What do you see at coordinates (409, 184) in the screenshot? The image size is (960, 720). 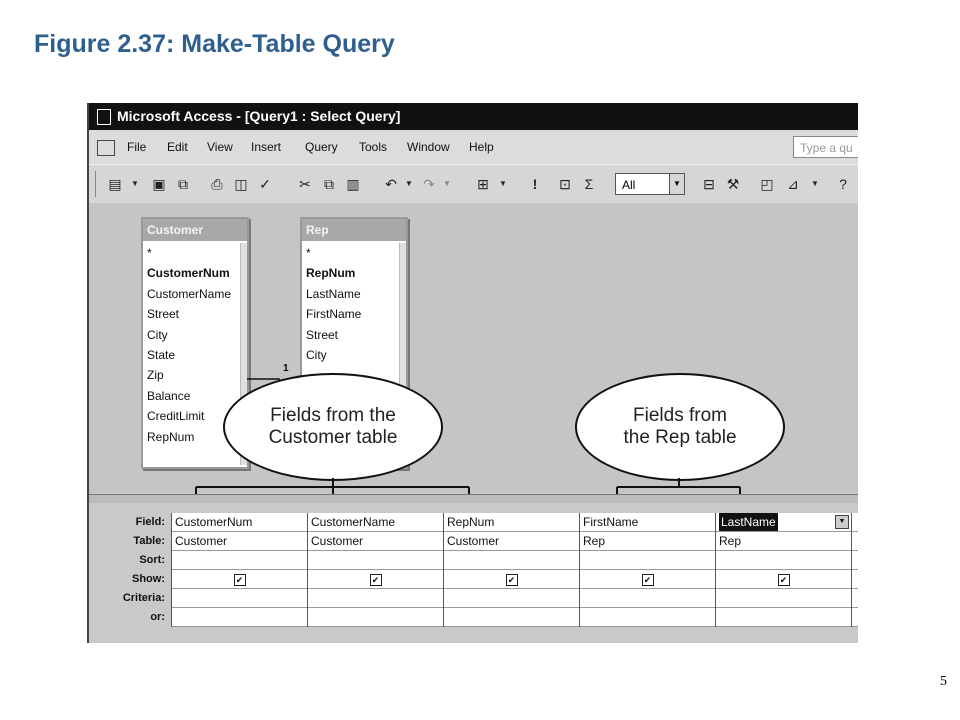 I see `undo-dropdown-icon: ▼` at bounding box center [409, 184].